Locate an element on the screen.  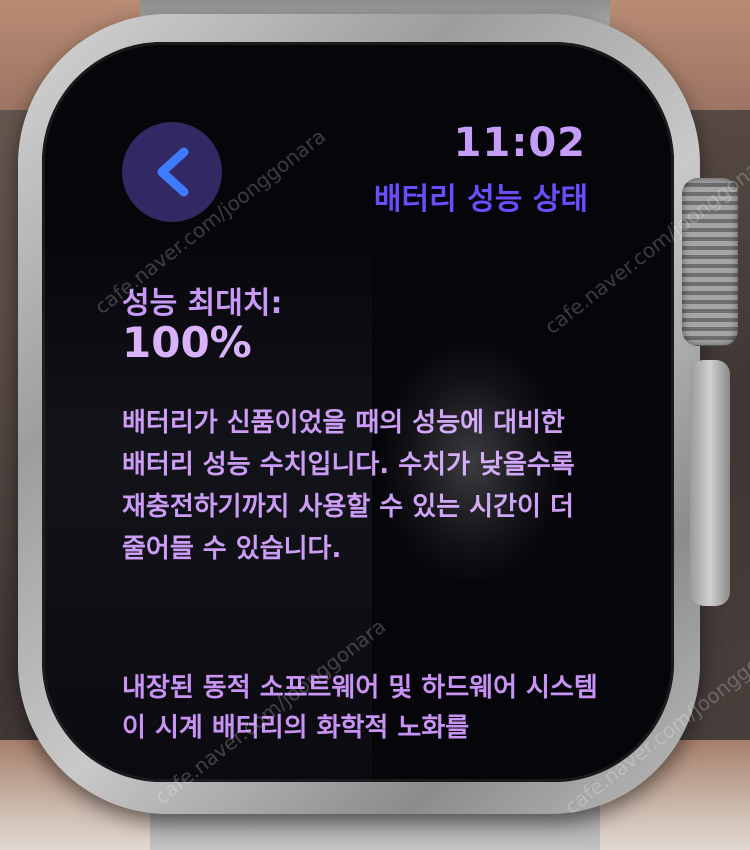
screen-glare is located at coordinates (472, 462).